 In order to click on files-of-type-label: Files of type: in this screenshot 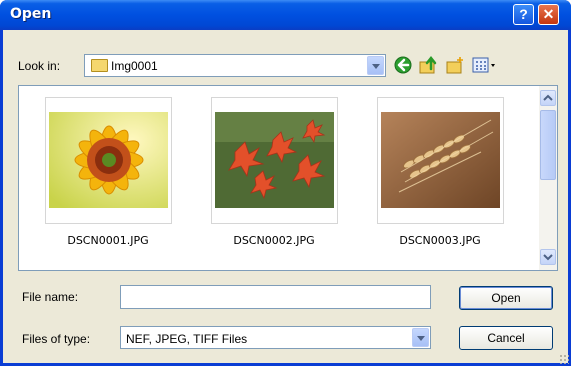, I will do `click(56, 339)`.